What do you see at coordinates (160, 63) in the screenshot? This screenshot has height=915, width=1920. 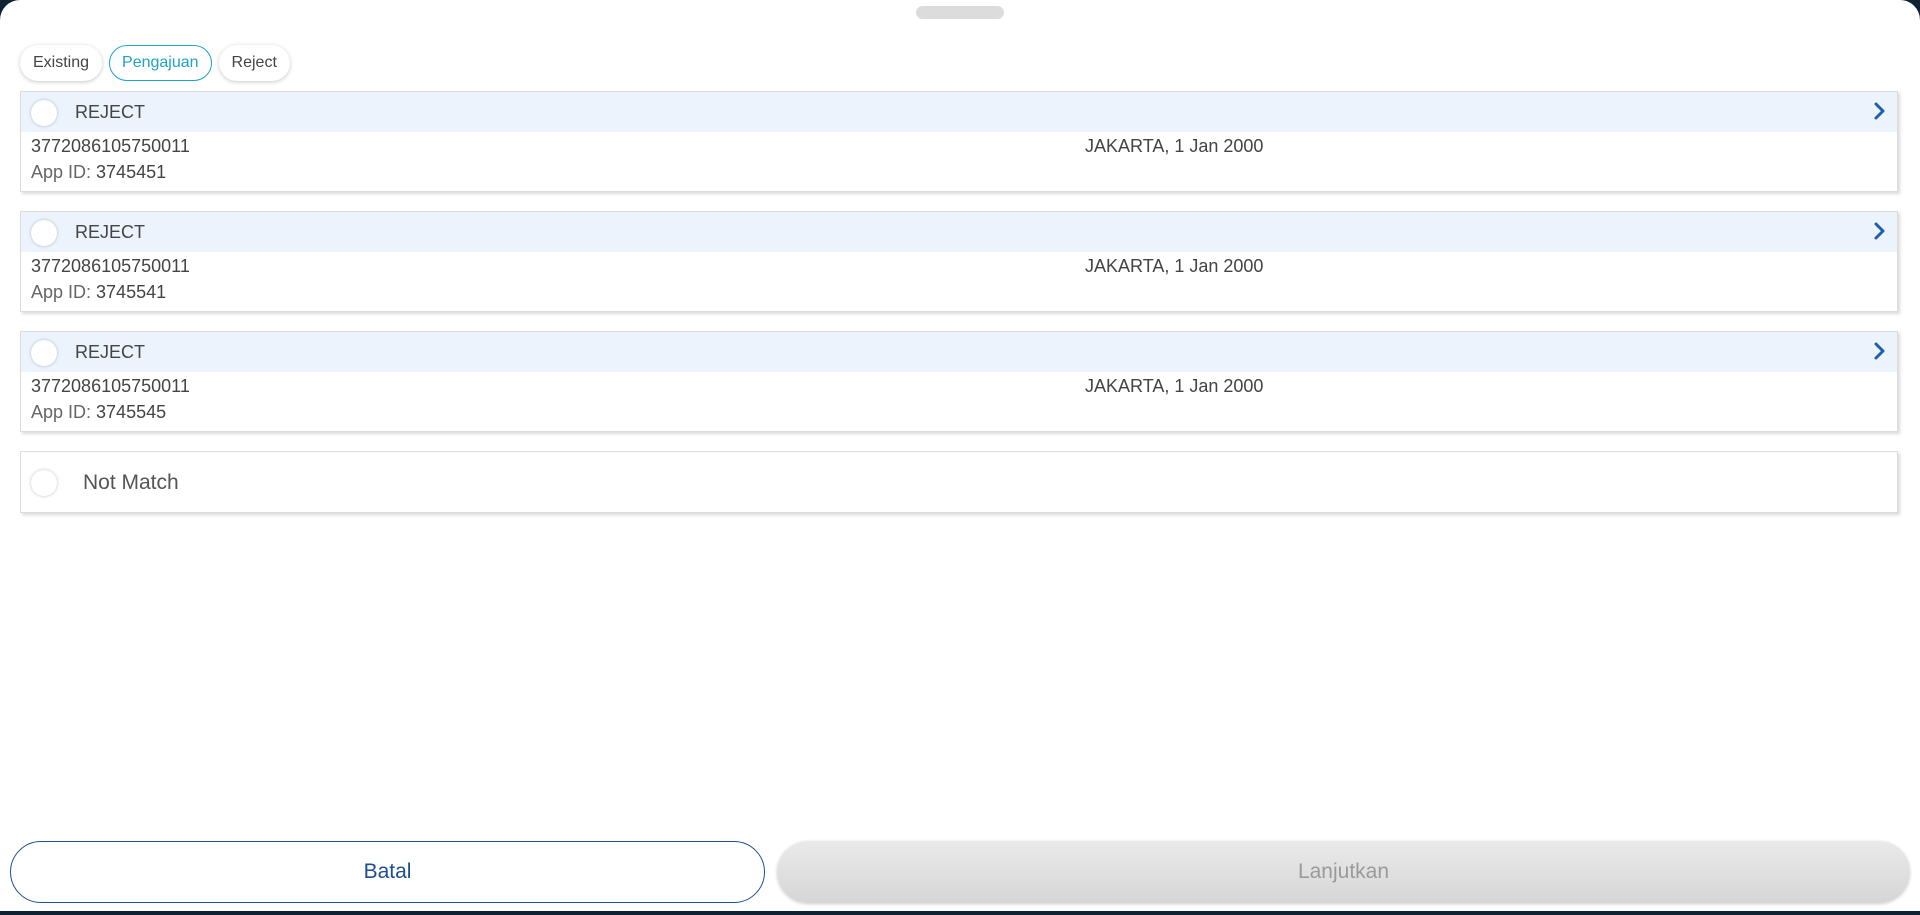 I see `tab-pengajuan: Pengajuan` at bounding box center [160, 63].